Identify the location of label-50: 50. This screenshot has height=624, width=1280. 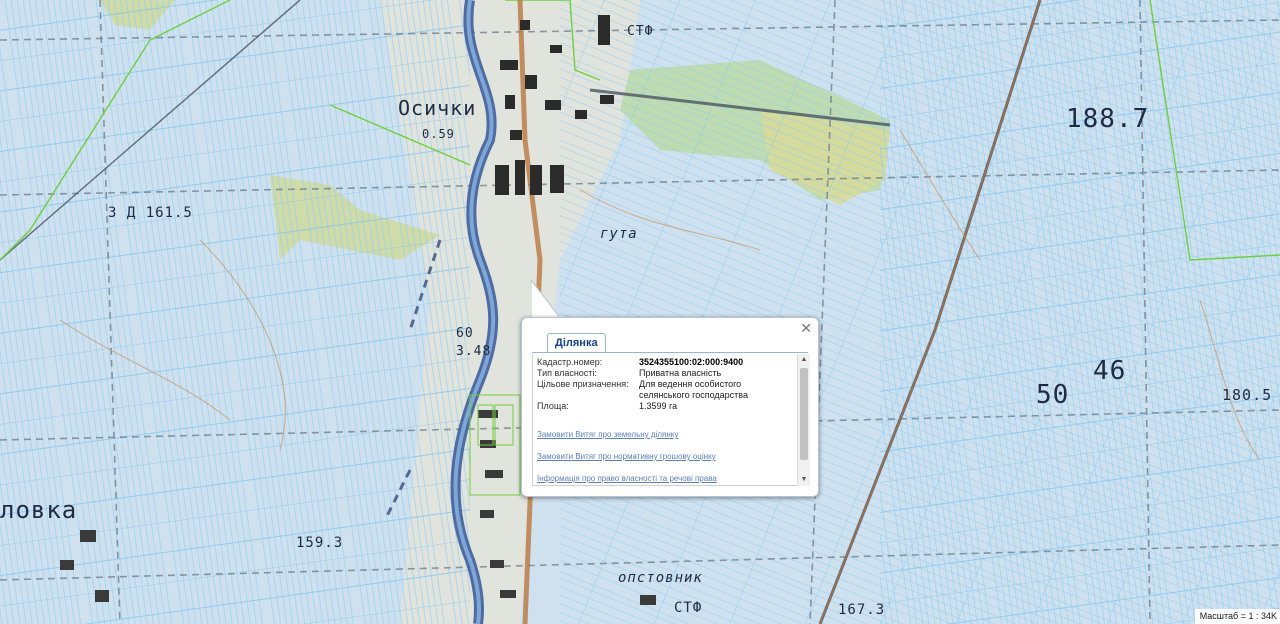
(1053, 395).